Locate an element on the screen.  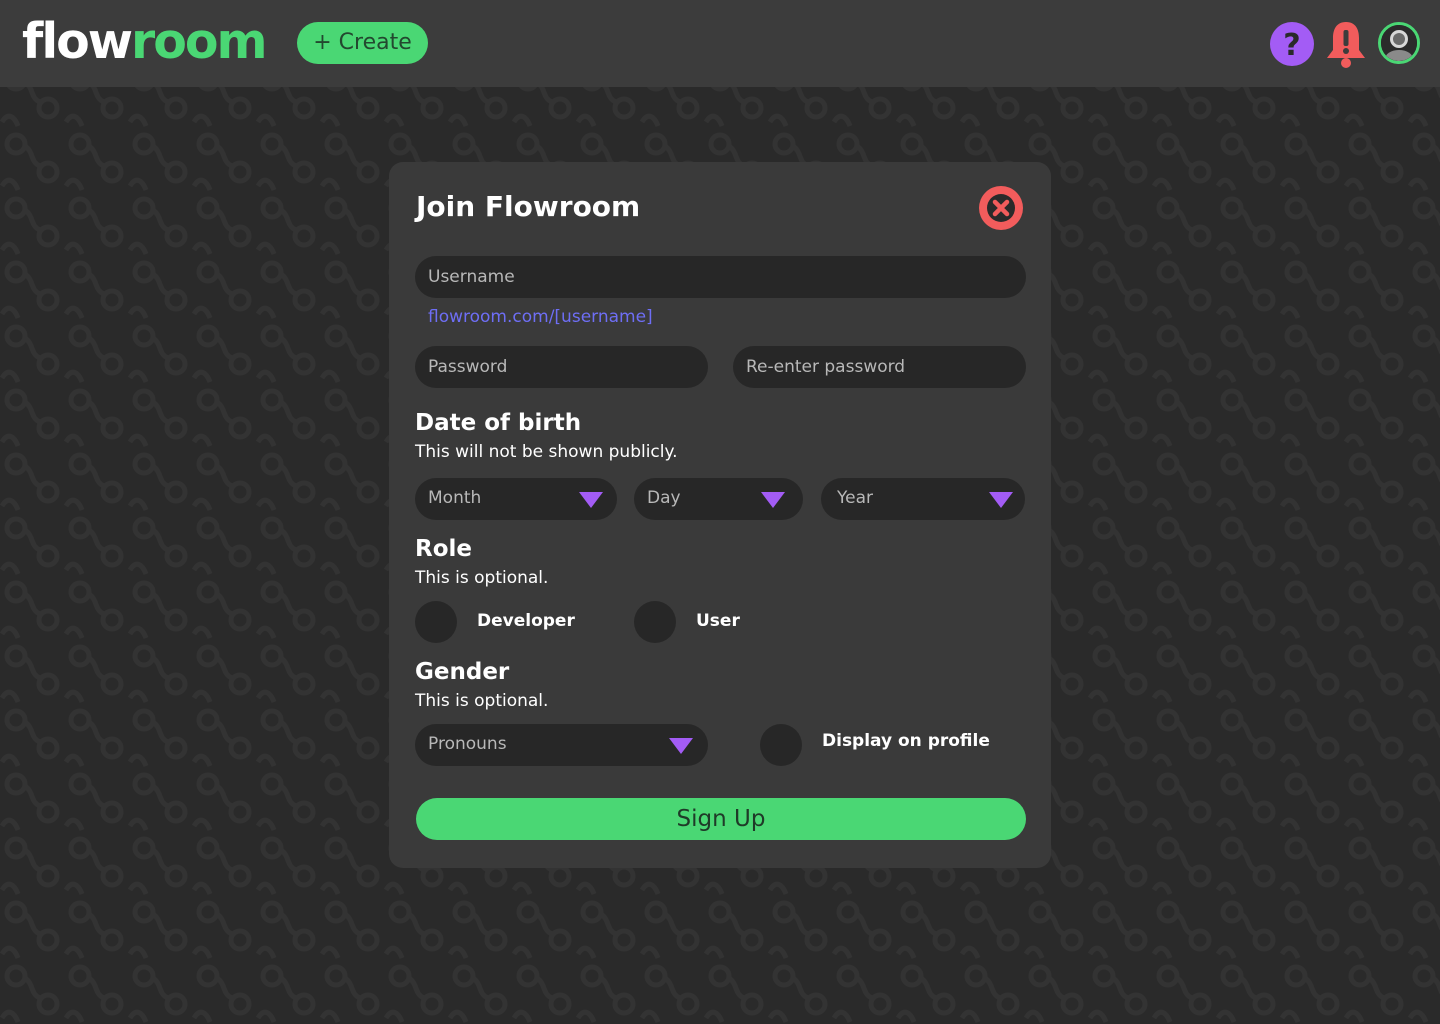
close-button is located at coordinates (1001, 208).